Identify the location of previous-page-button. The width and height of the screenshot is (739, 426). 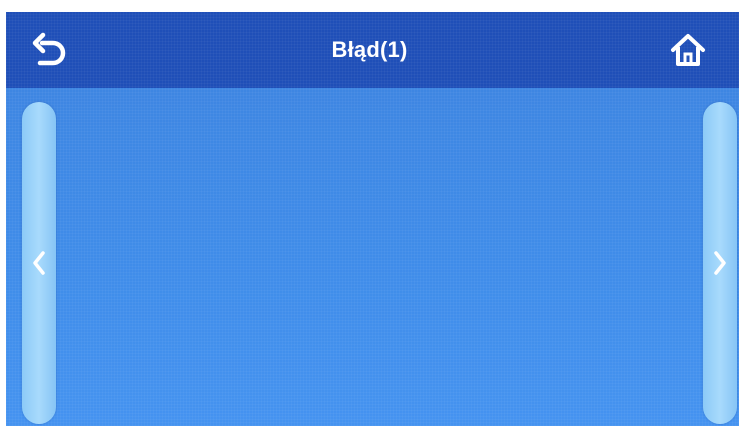
(39, 263).